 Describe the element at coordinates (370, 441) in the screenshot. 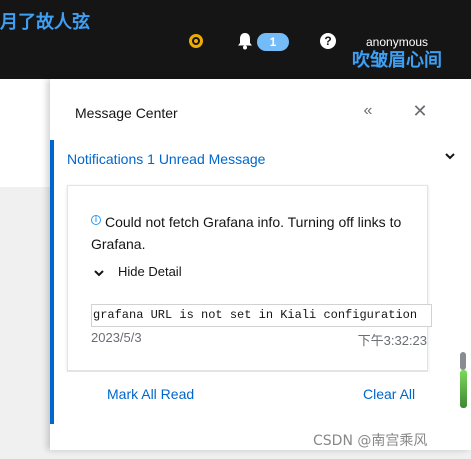

I see `watermark-text: CSDN @南宫乘风` at that location.